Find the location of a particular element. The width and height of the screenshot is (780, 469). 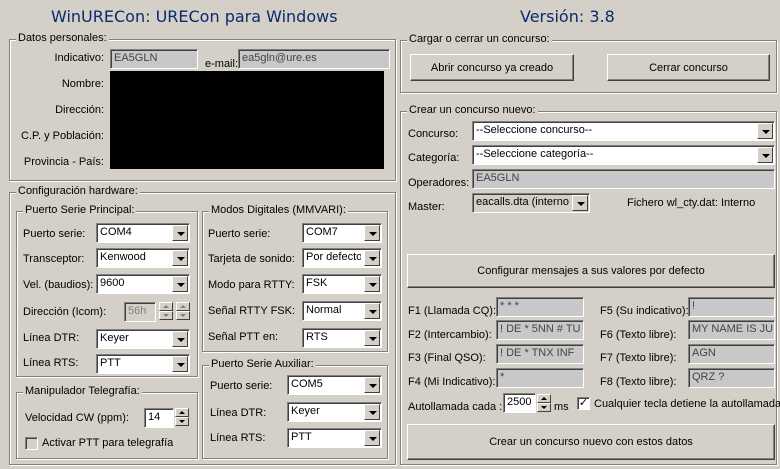

autollamada-label: Autollamada cada : is located at coordinates (455, 407).